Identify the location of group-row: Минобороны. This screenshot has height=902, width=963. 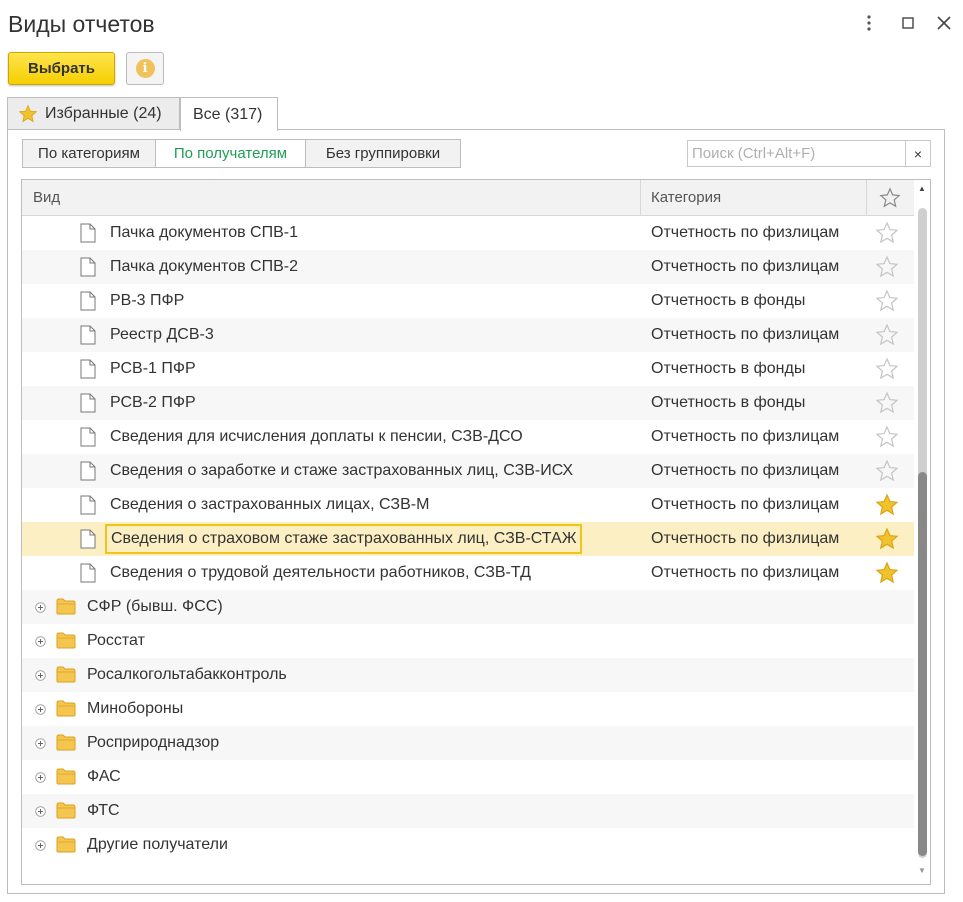
(468, 709).